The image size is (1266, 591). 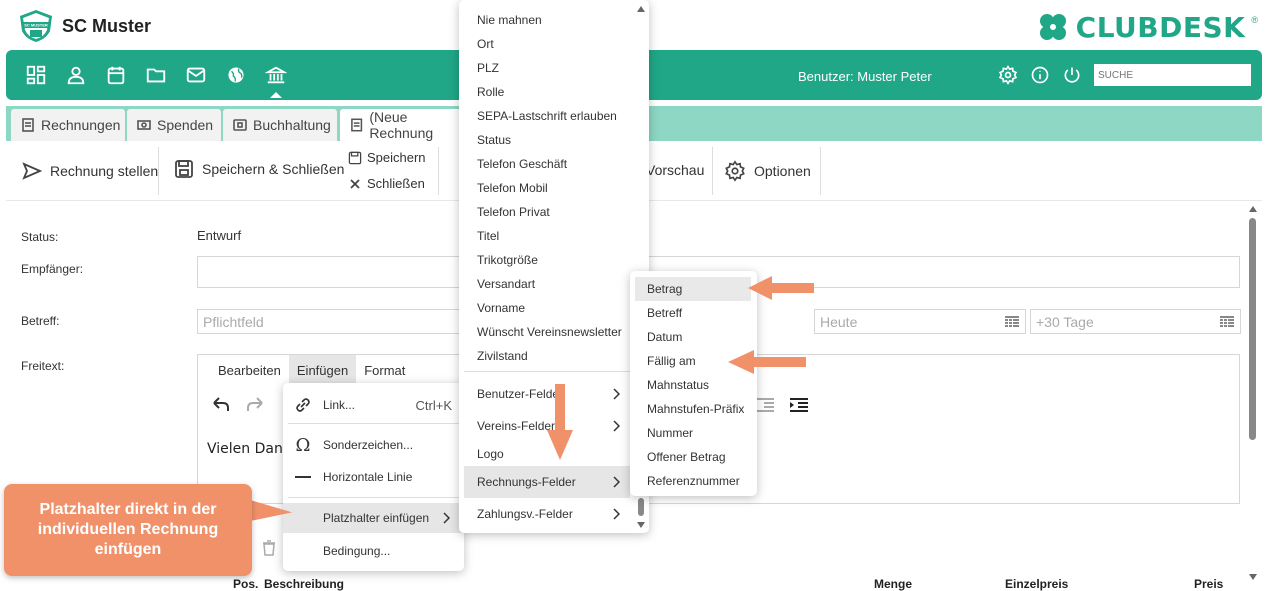 I want to click on subject-placeholder: Pflichtfeld, so click(x=233, y=322).